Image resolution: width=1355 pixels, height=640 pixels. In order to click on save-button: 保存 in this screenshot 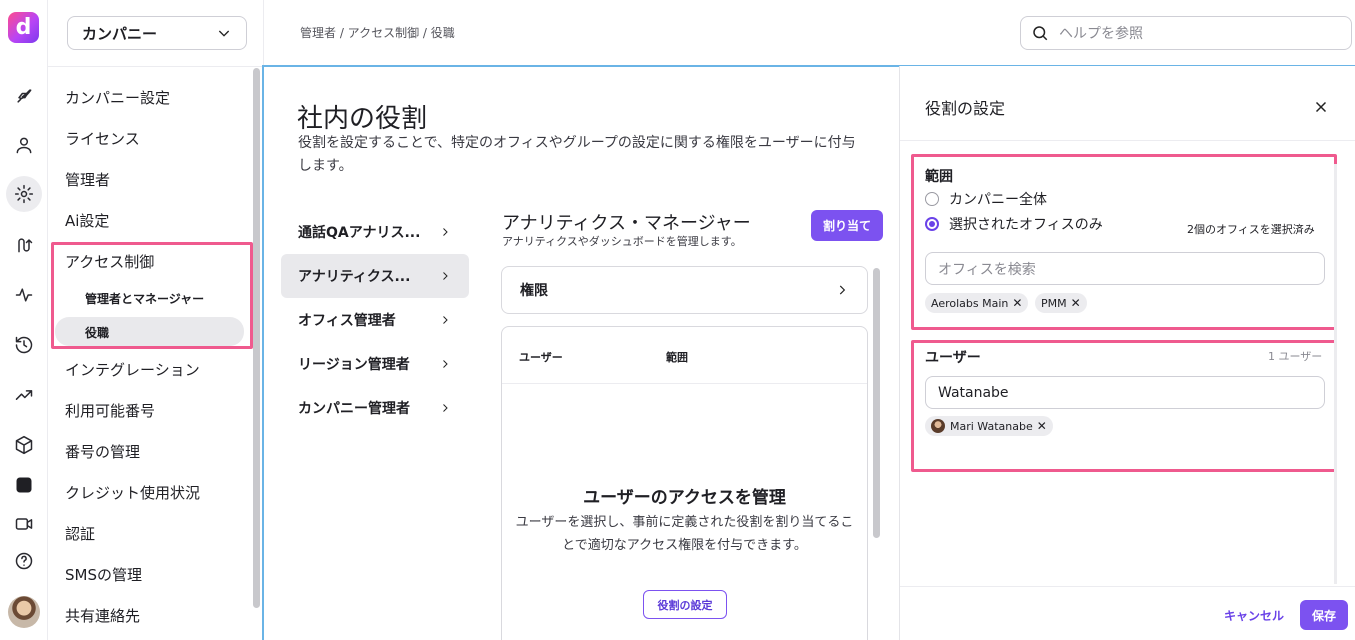, I will do `click(1324, 615)`.